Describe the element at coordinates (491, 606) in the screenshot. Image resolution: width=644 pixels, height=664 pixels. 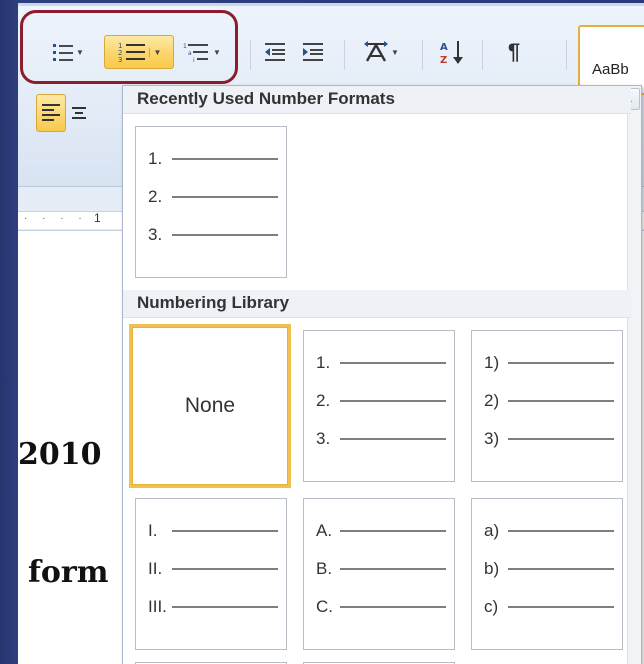
I see `tile-number: c)` at that location.